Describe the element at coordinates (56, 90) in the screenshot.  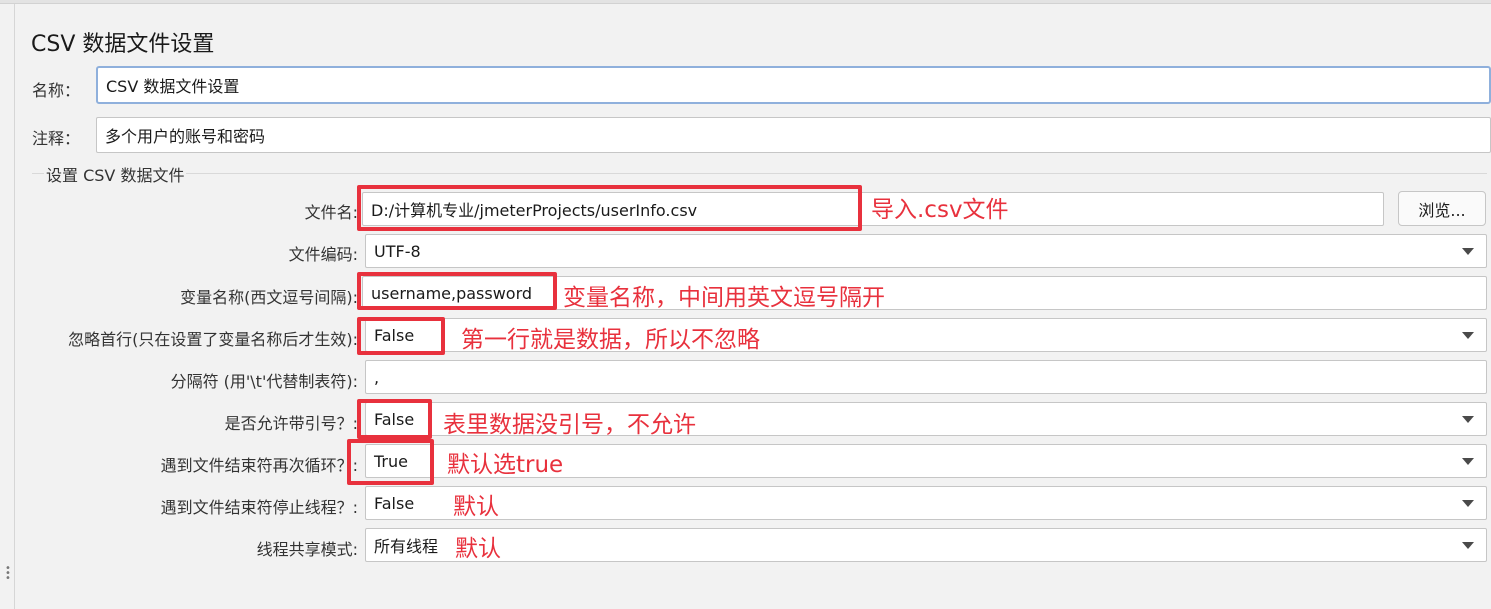
I see `name-label: 名称：` at that location.